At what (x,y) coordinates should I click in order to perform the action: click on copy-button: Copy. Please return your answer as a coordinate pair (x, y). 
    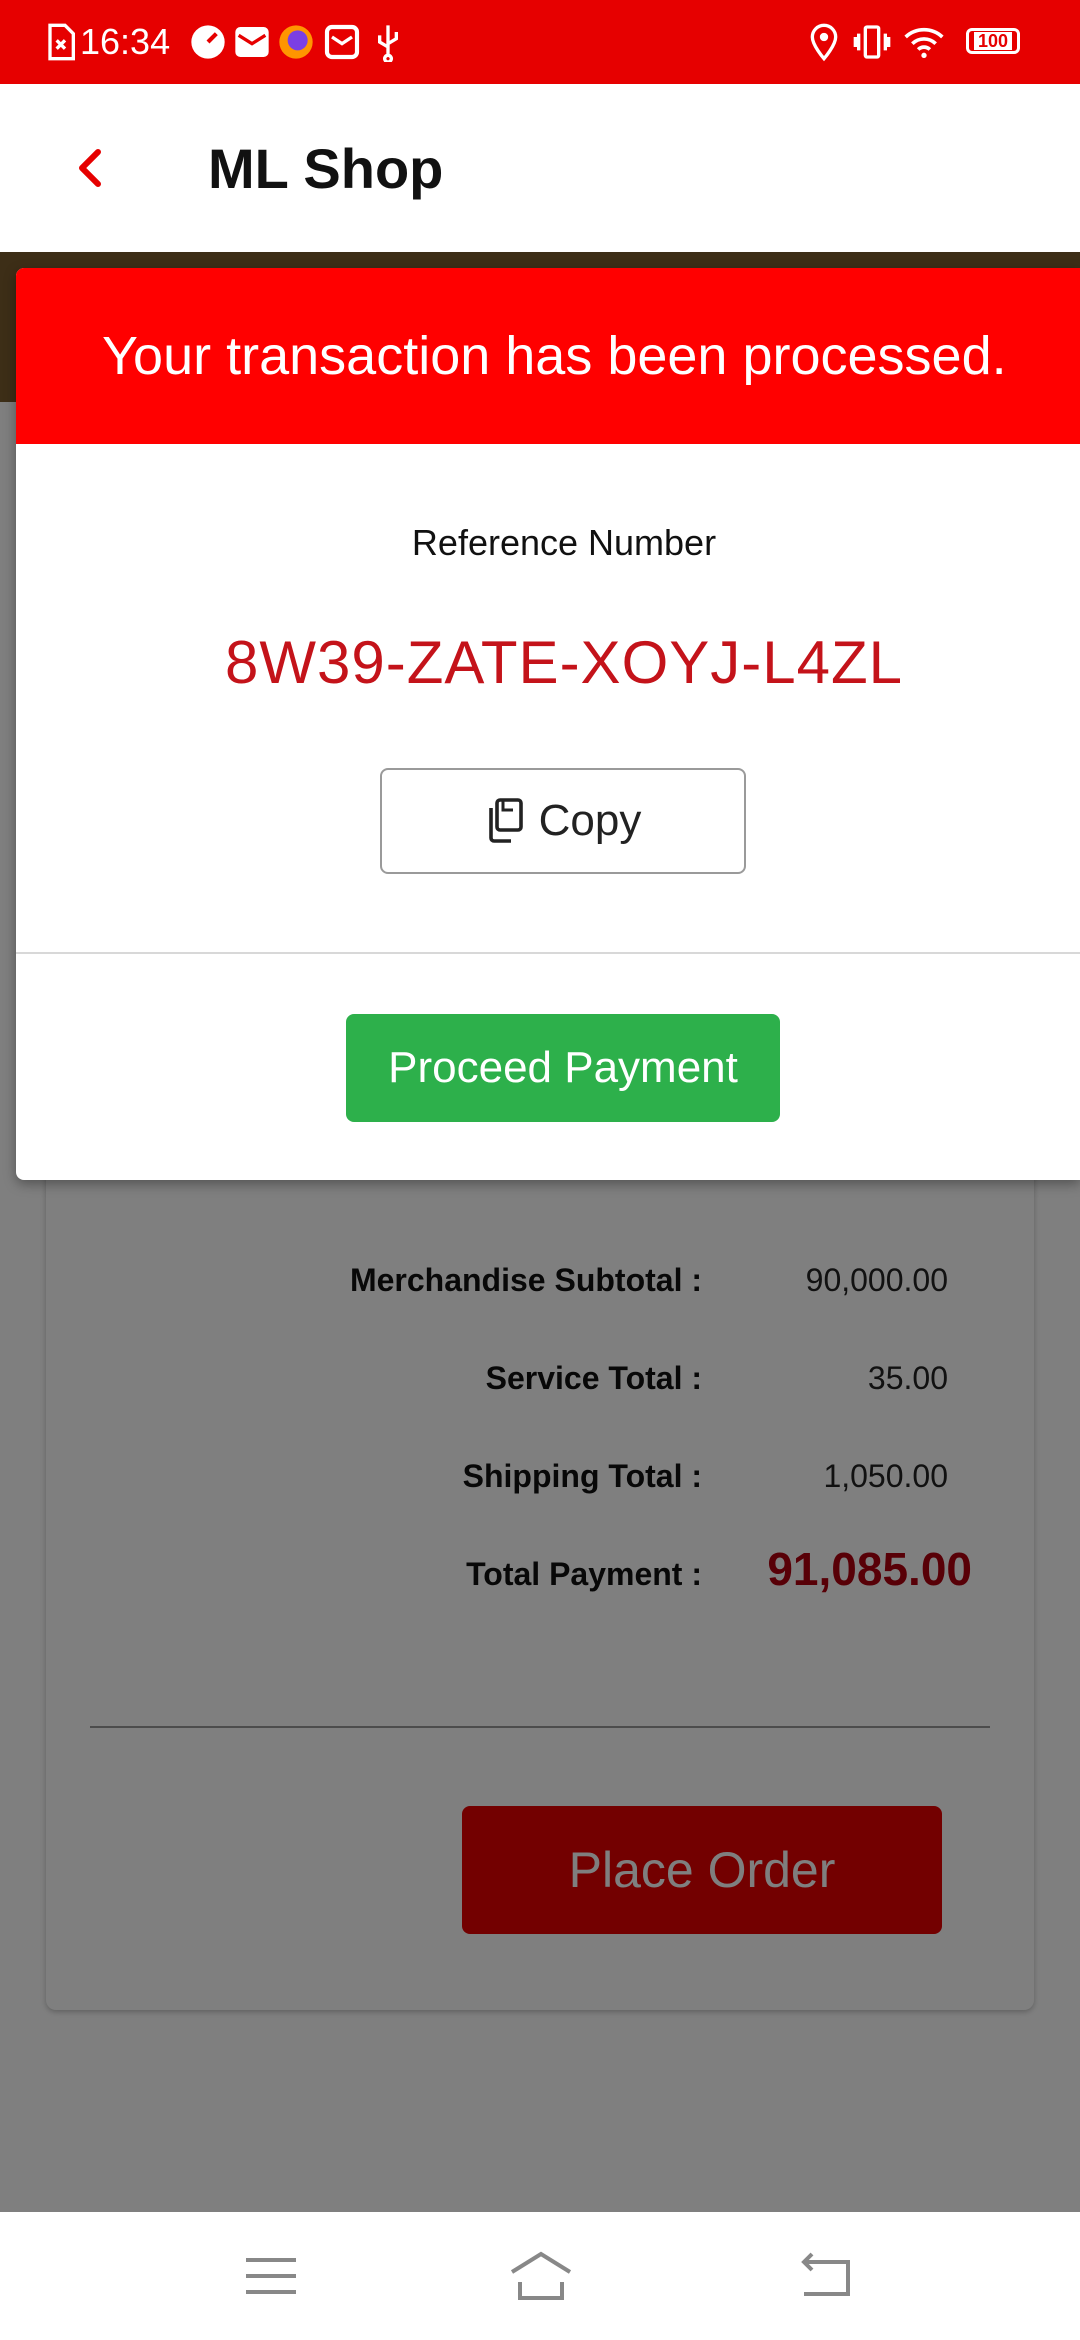
    Looking at the image, I should click on (563, 821).